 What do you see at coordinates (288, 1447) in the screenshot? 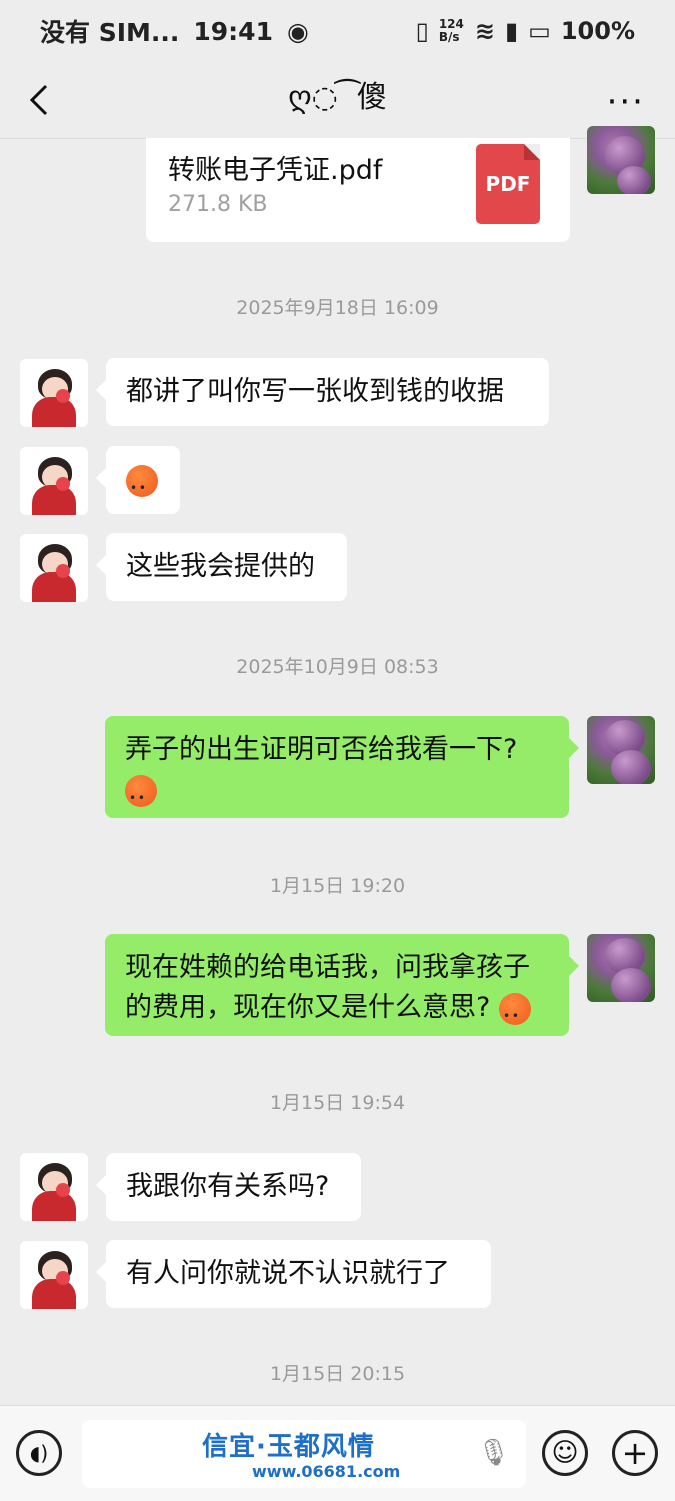
I see `watermark-title: 信宜·玉都风情` at bounding box center [288, 1447].